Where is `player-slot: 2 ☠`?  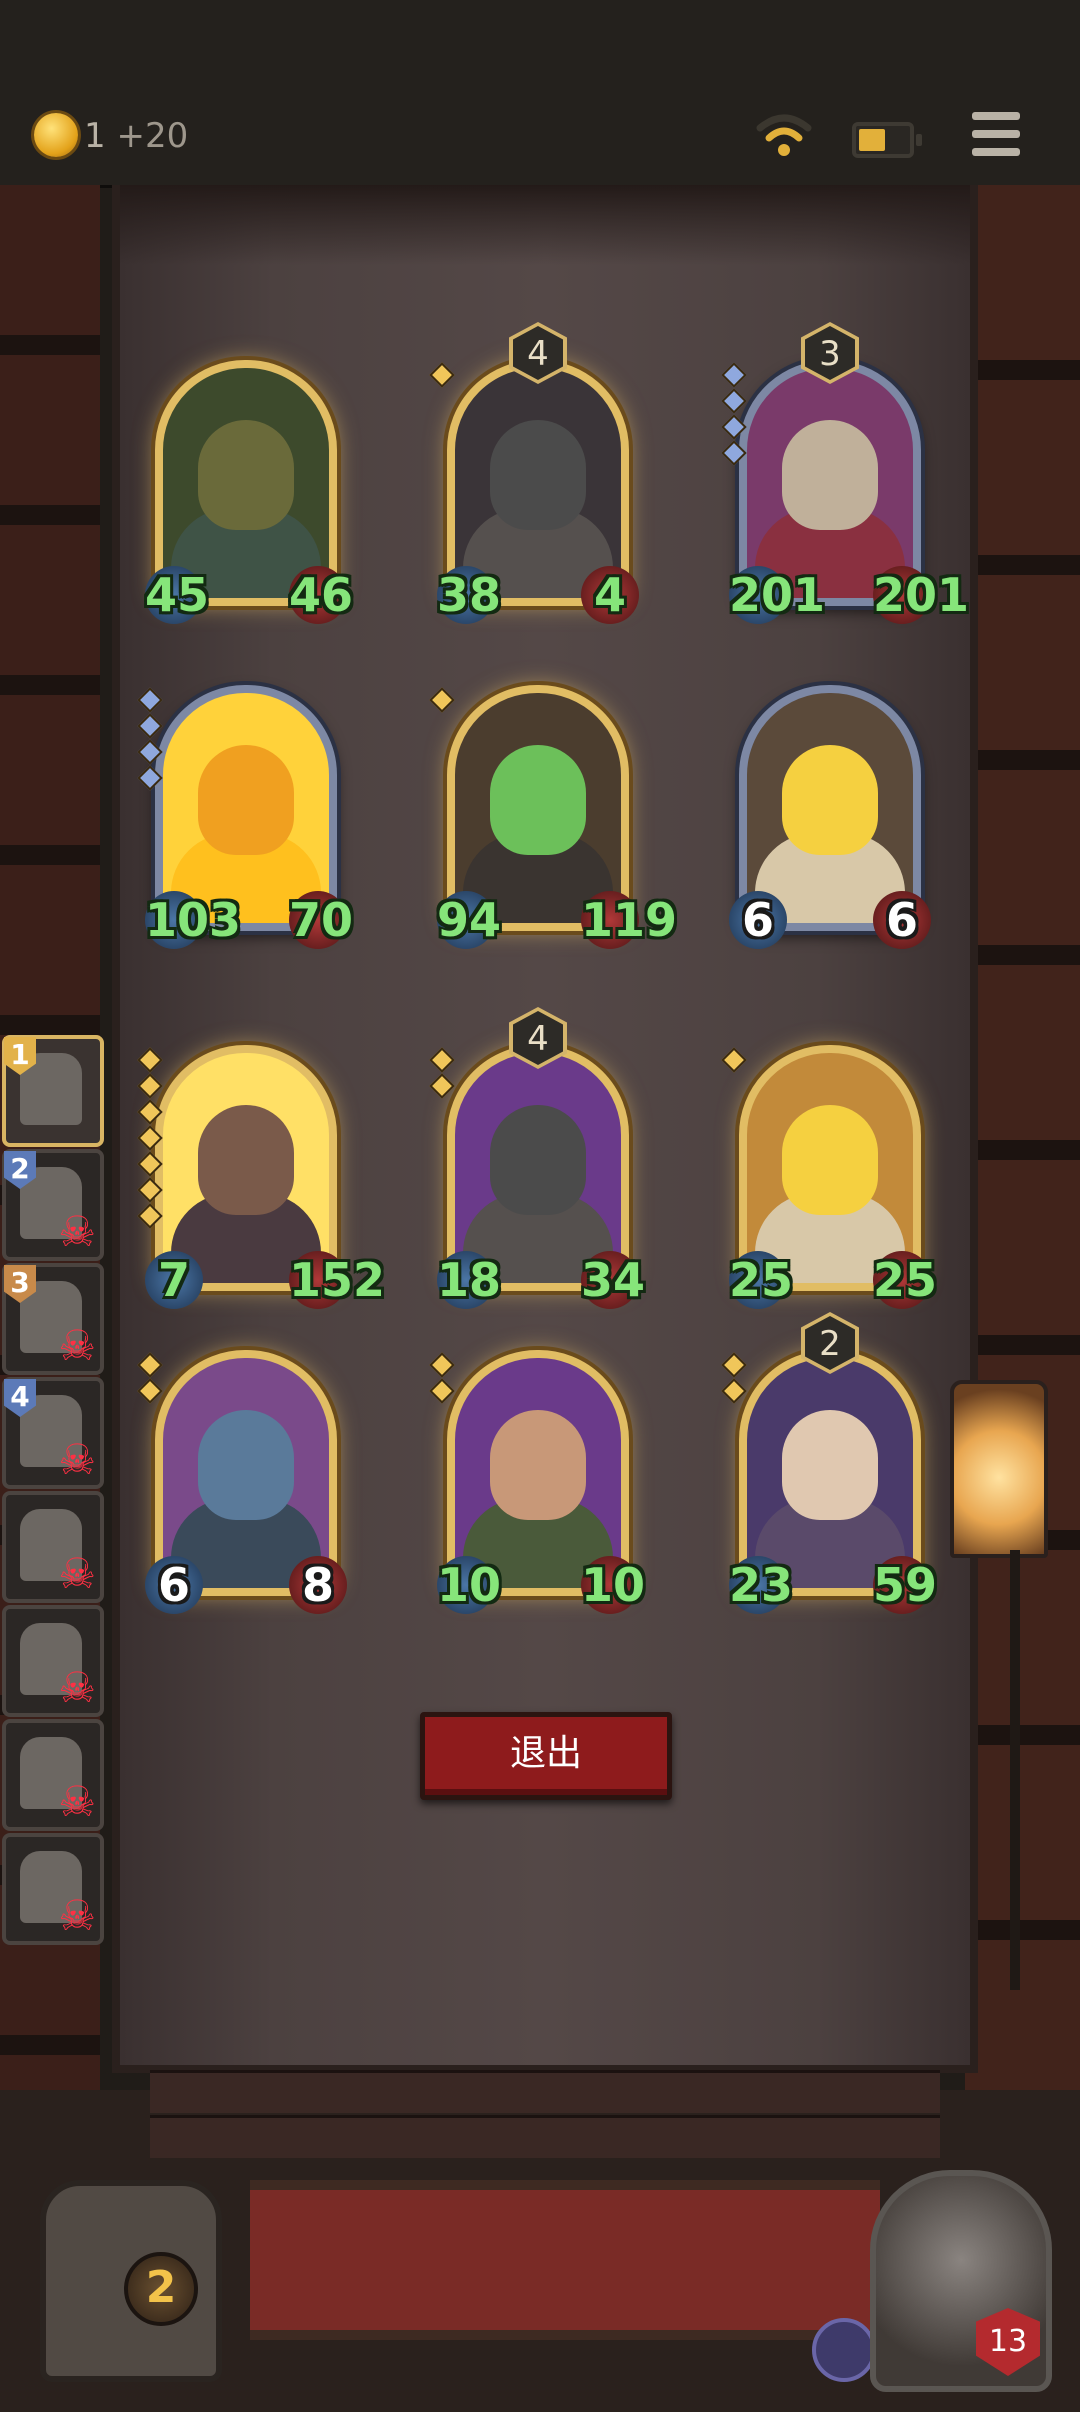
player-slot: 2 ☠ is located at coordinates (53, 1205).